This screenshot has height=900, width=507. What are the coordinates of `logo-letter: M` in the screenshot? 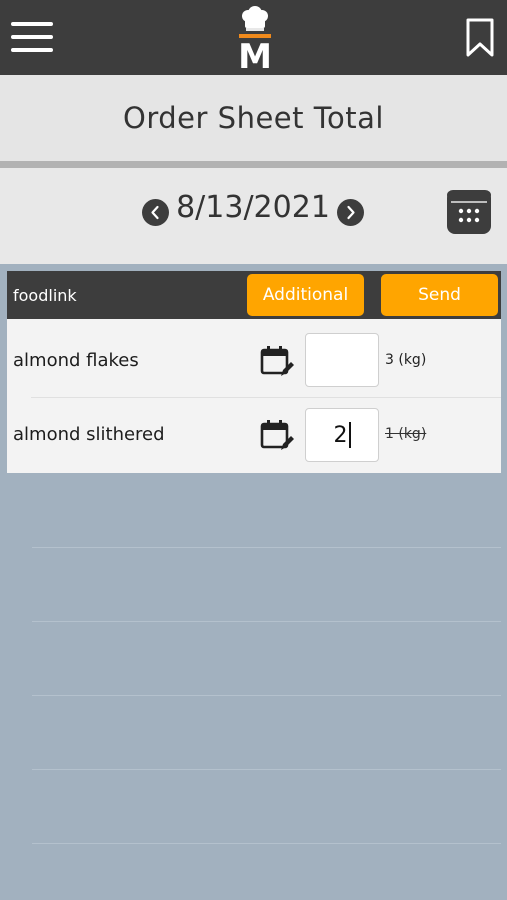 It's located at (255, 53).